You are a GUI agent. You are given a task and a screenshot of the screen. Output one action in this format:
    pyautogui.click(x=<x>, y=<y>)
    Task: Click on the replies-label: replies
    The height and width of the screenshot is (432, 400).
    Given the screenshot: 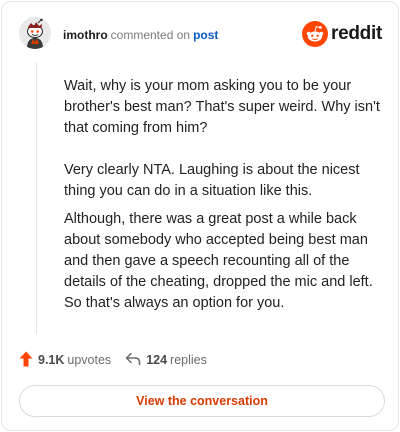 What is the action you would take?
    pyautogui.click(x=188, y=360)
    